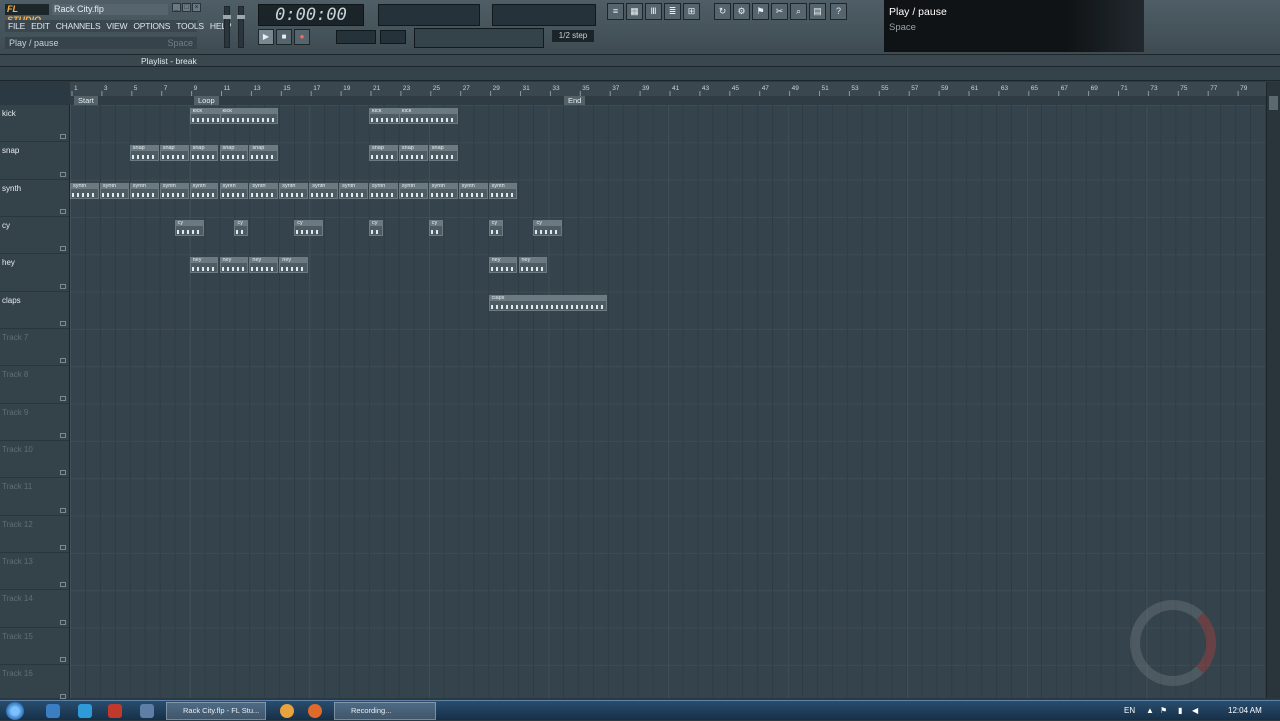 The height and width of the screenshot is (721, 1280). Describe the element at coordinates (722, 11) in the screenshot. I see `refresh-icon: ↻` at that location.